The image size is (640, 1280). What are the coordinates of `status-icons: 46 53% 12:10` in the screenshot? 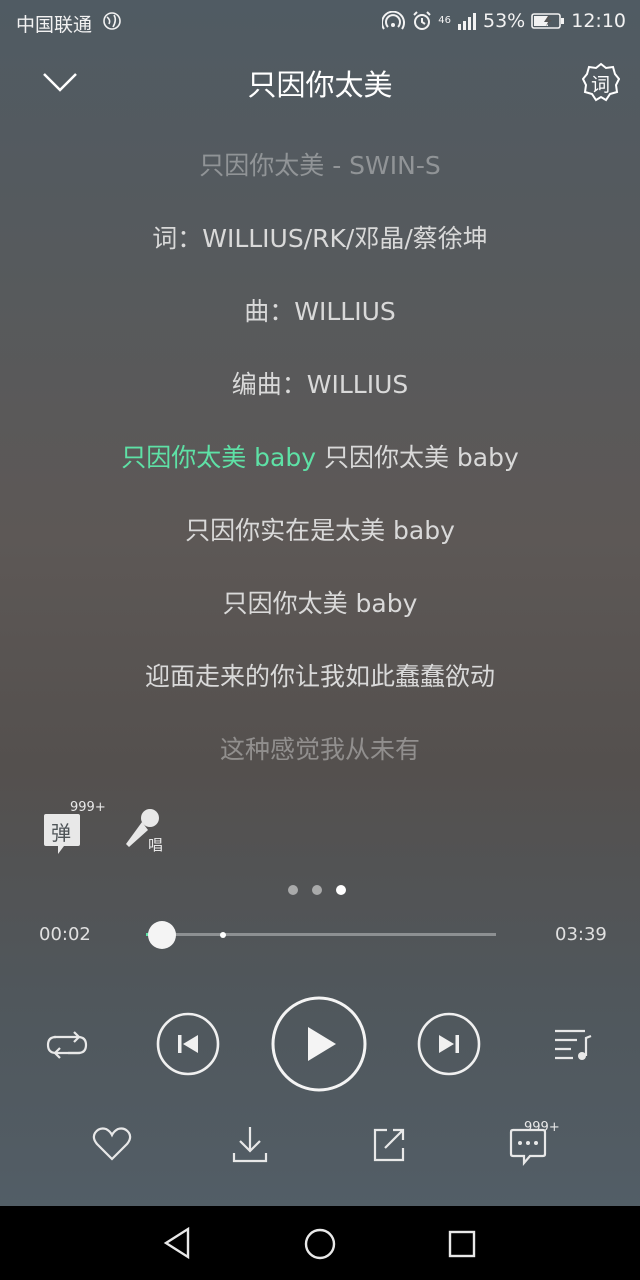 It's located at (504, 21).